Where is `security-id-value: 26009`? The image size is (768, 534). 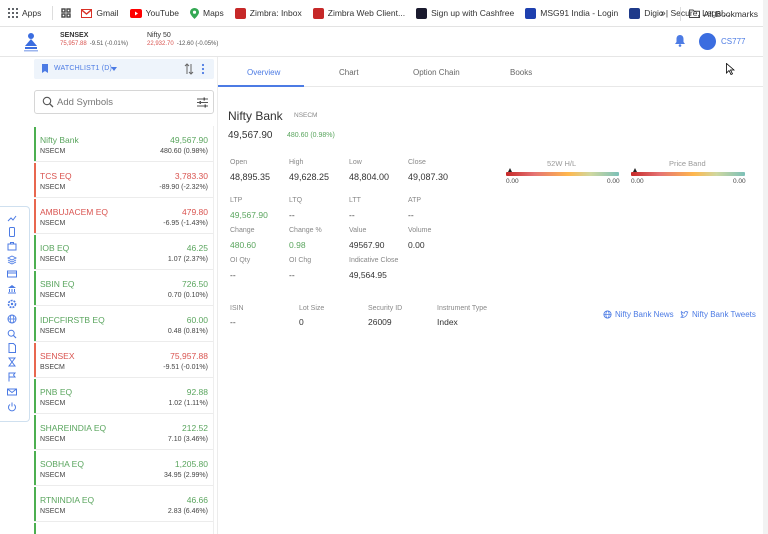
security-id-value: 26009 is located at coordinates (380, 322).